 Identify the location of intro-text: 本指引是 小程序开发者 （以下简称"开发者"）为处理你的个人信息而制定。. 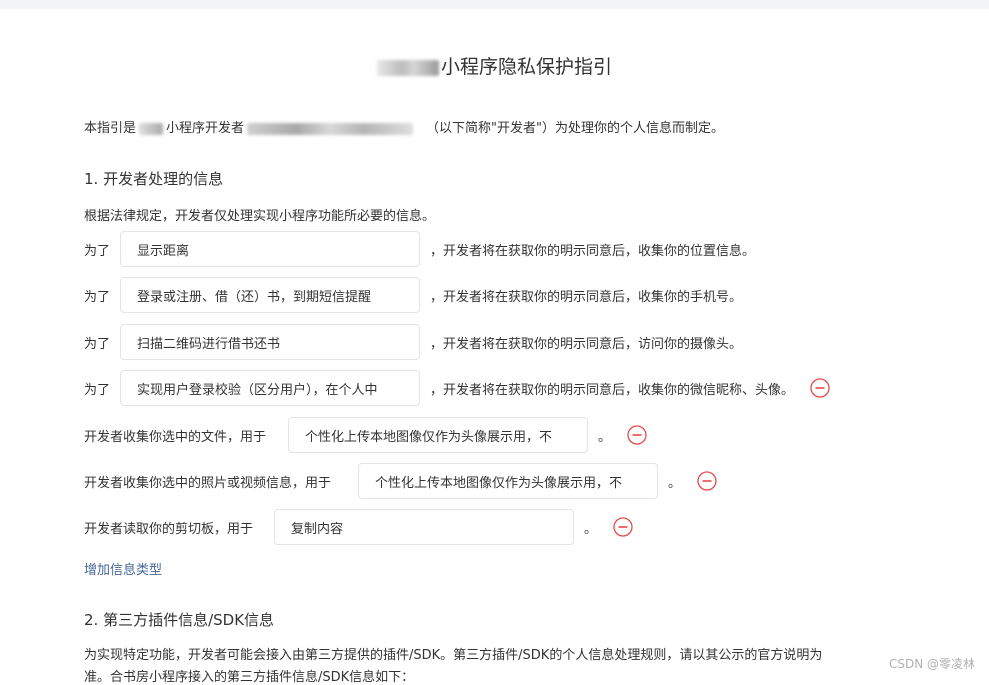
(404, 128).